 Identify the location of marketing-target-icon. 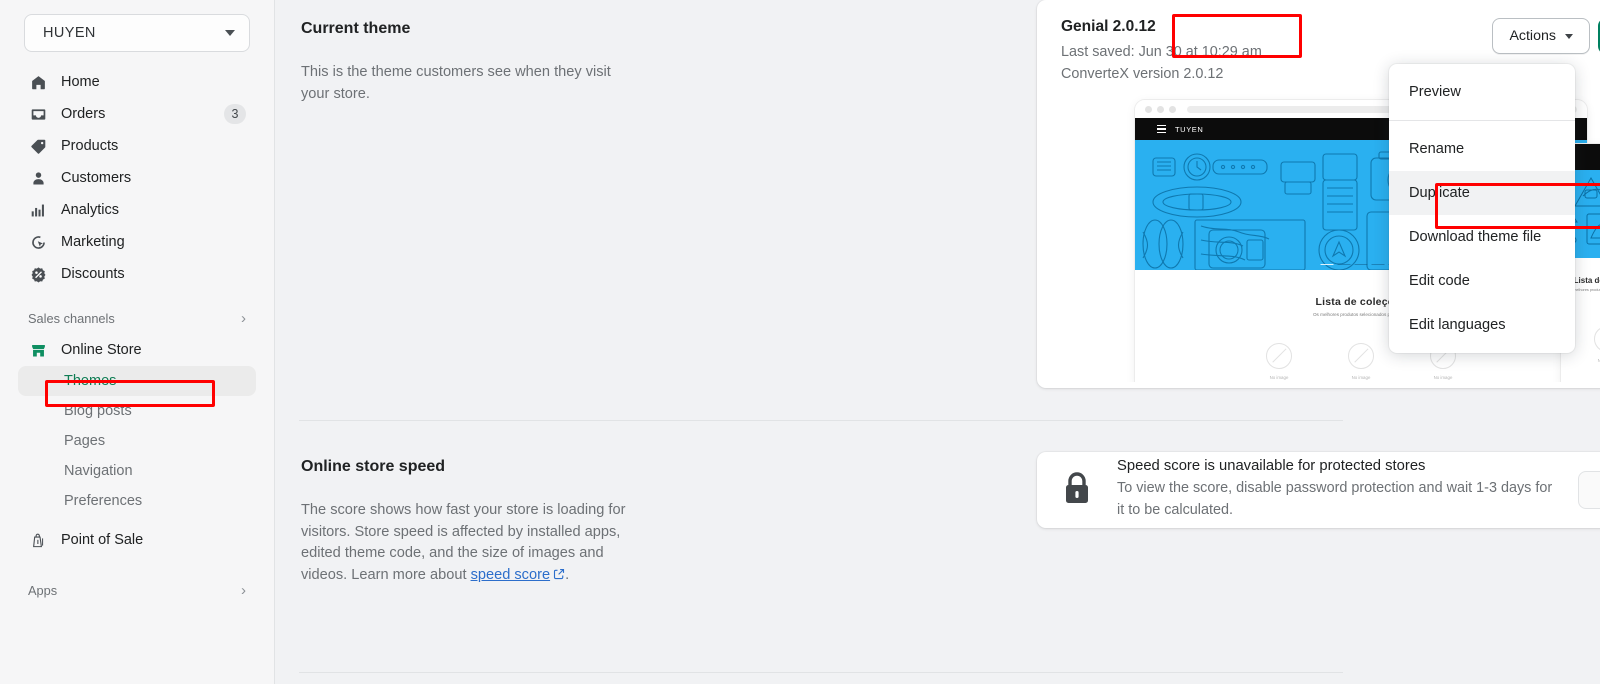
(38, 242).